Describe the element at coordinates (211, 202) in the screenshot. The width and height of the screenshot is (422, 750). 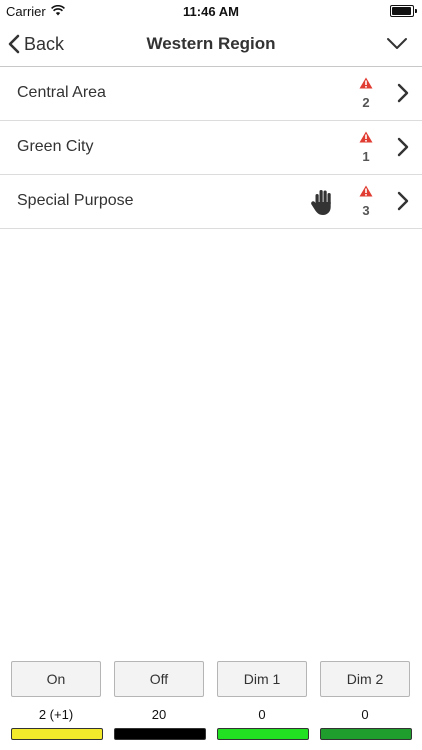
I see `list-item-special-purpose: Special Purpose 3` at that location.